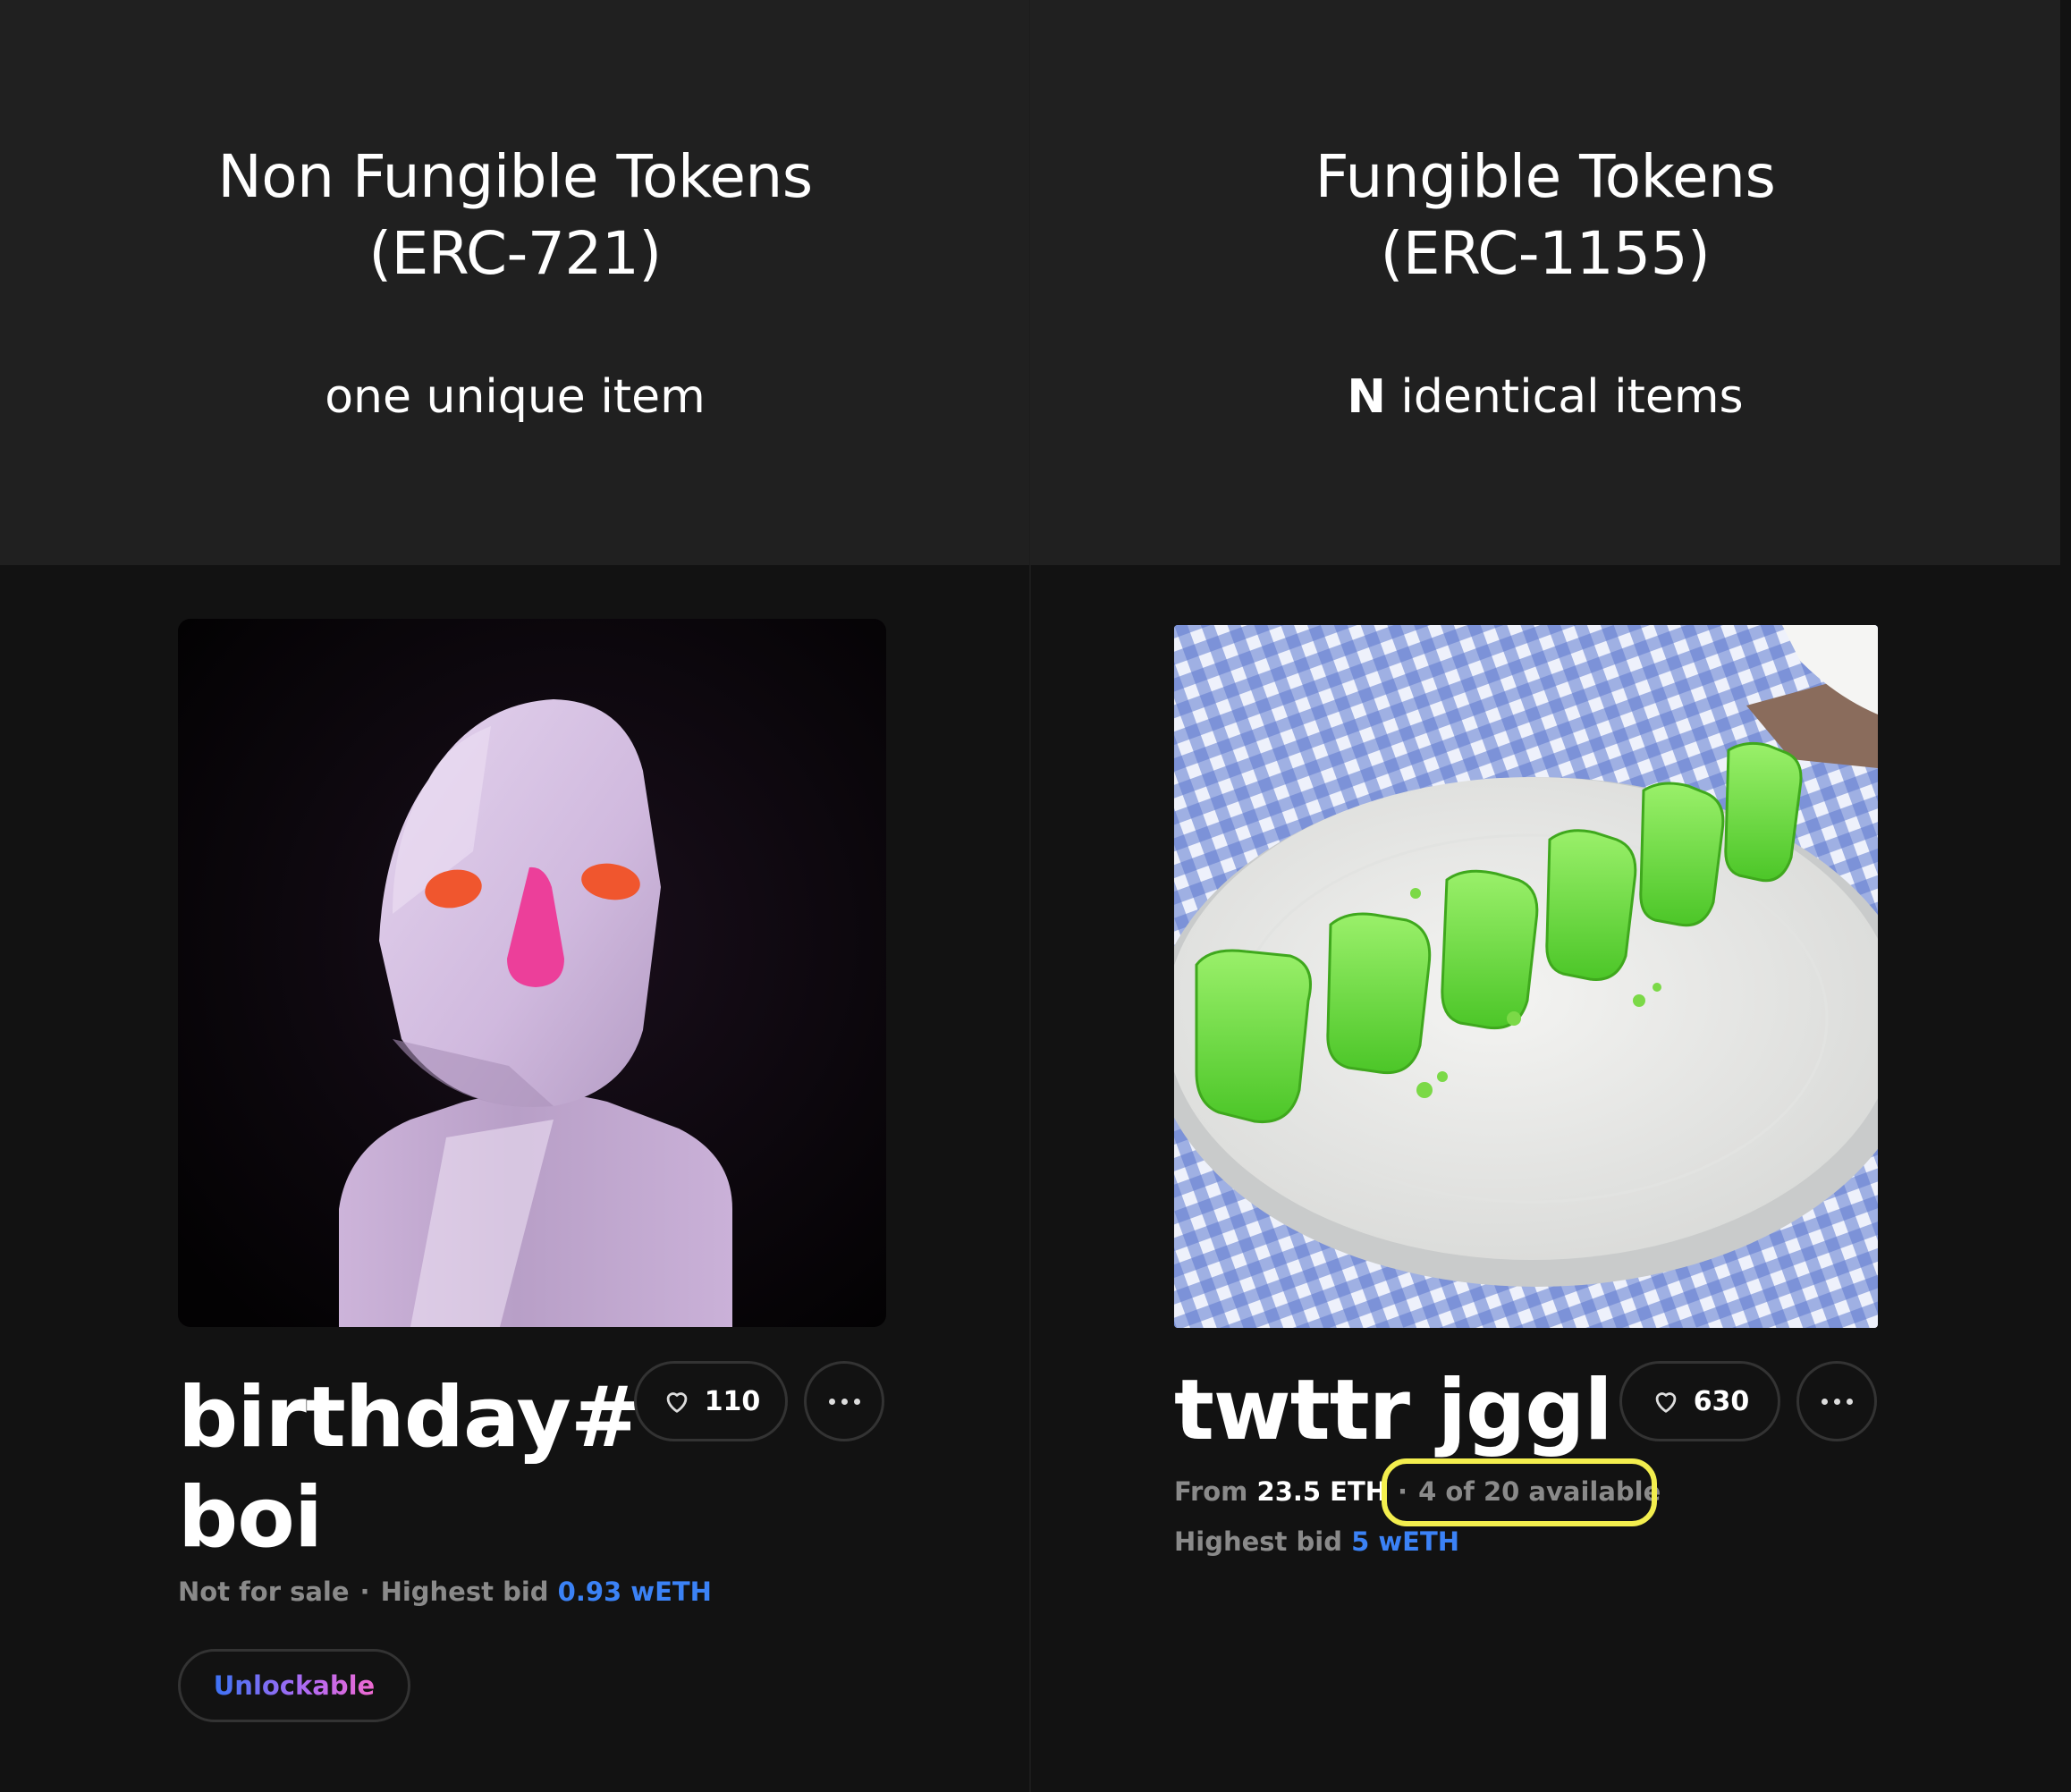 This screenshot has height=1792, width=2071. I want to click on nft-like-count: 110, so click(732, 1401).